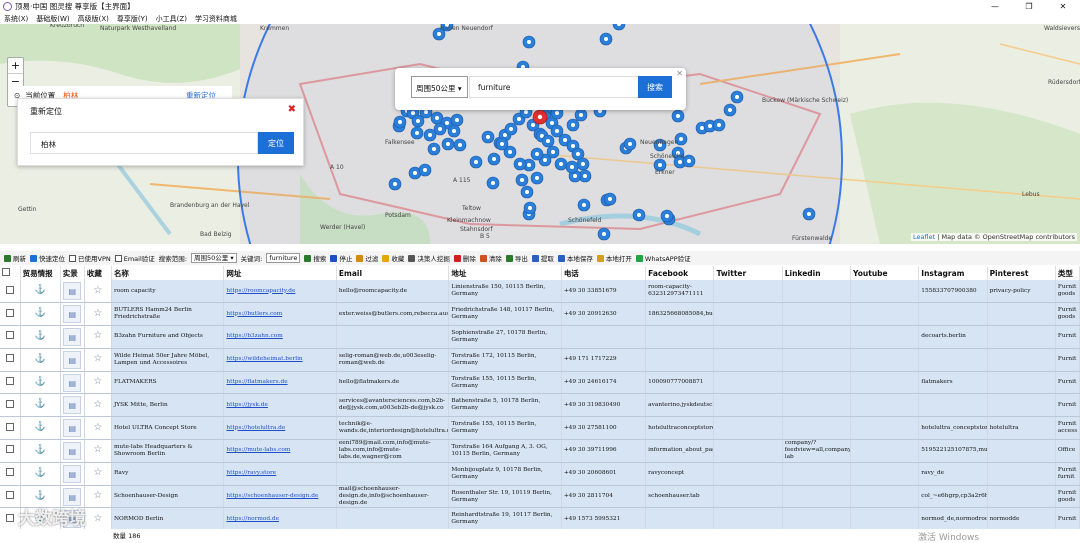 The image size is (1080, 543). I want to click on column-header: 地址, so click(505, 273).